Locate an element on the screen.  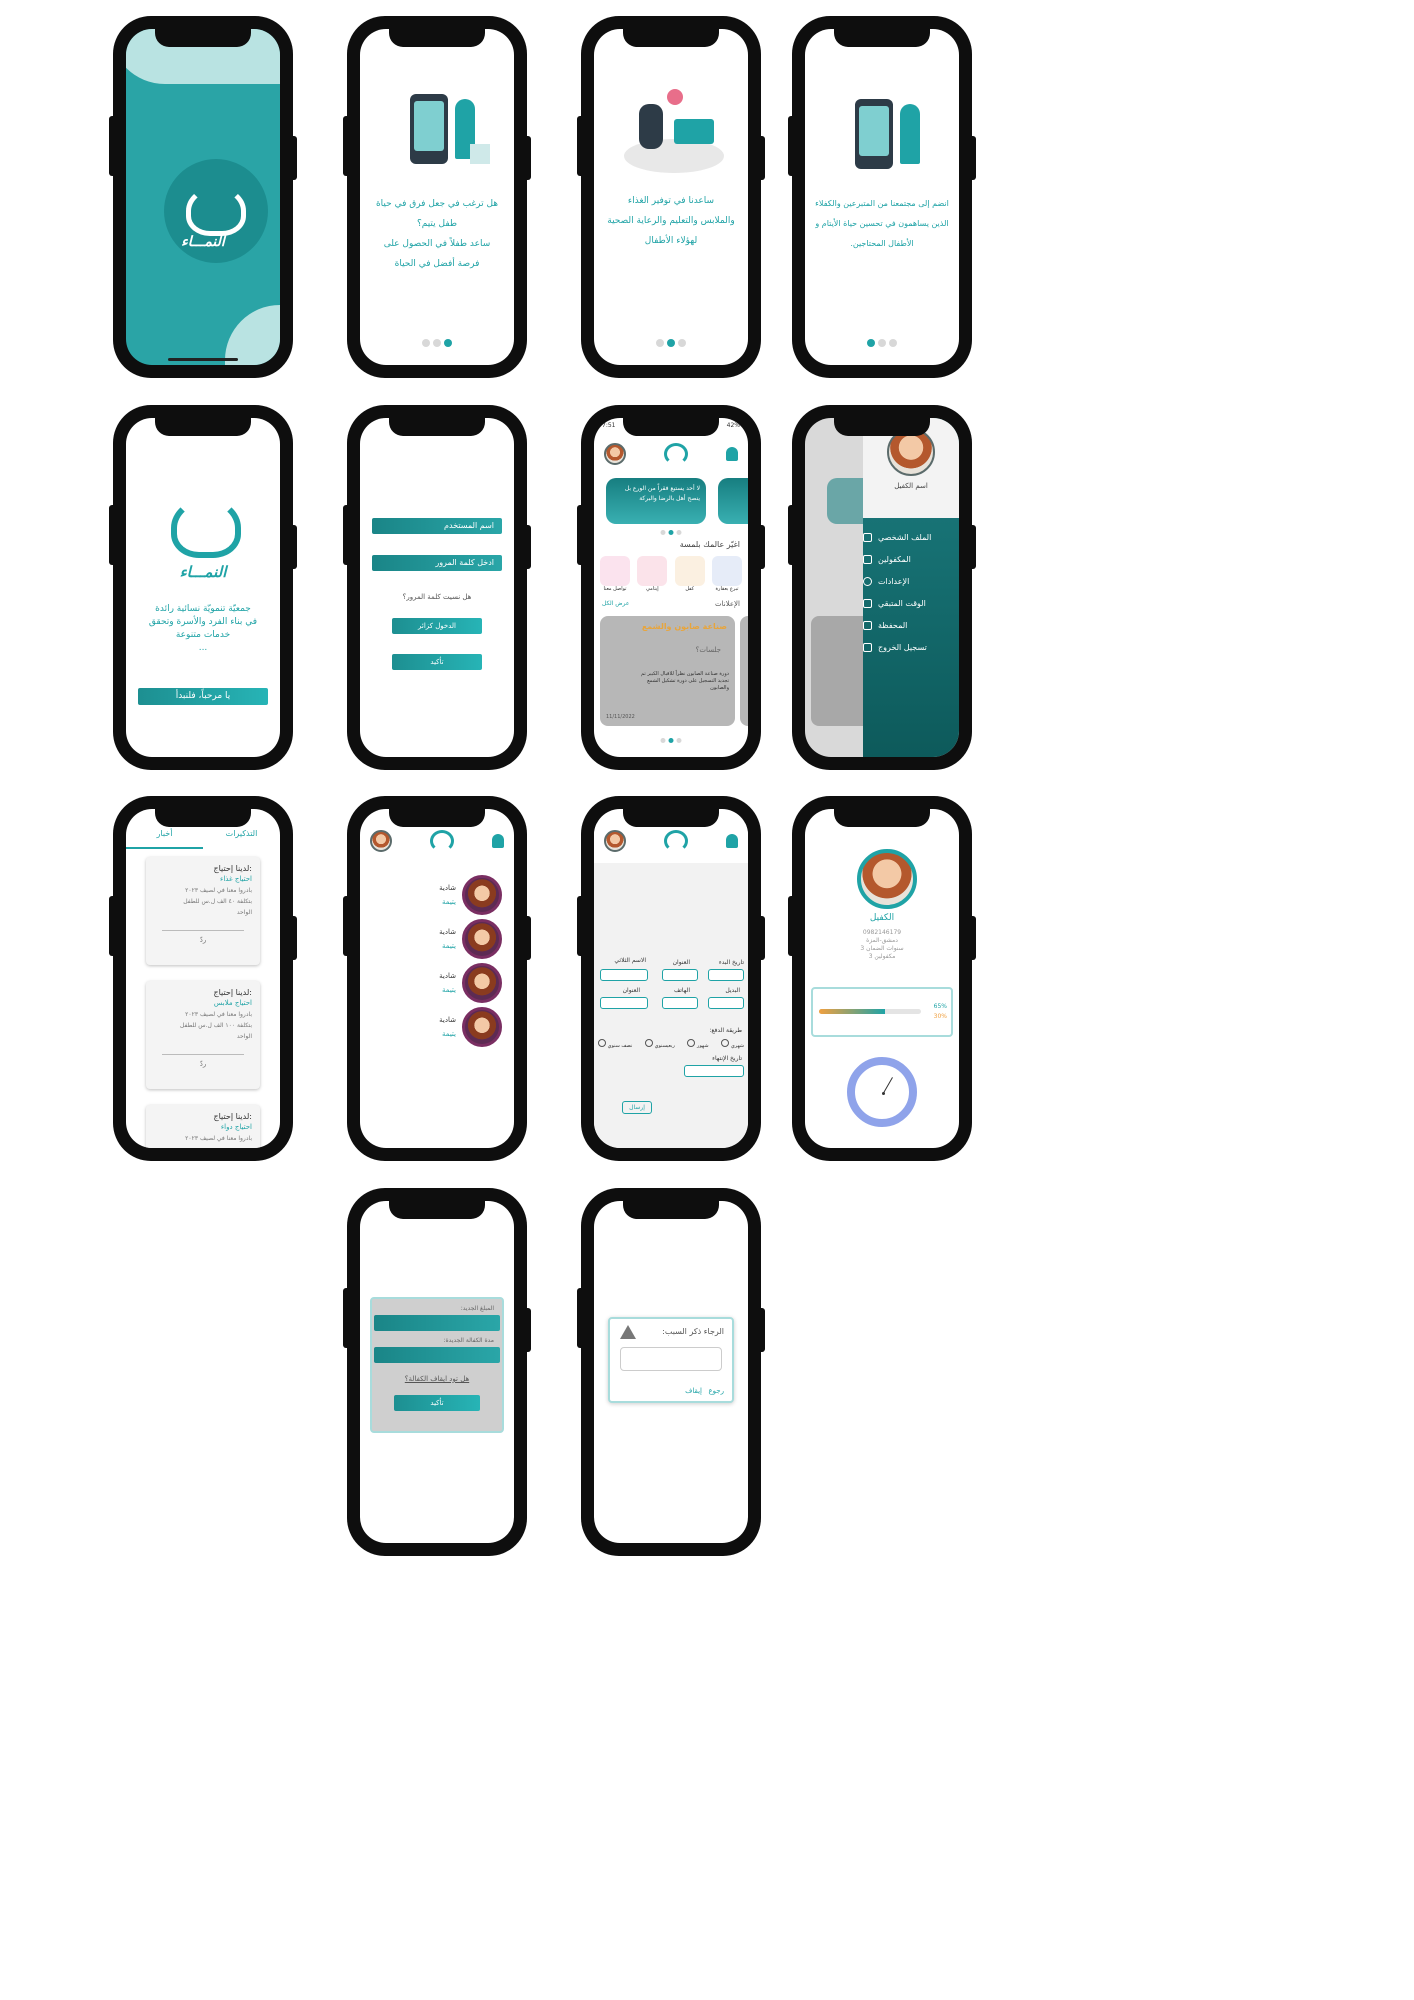
address-2-input is located at coordinates (624, 1003).